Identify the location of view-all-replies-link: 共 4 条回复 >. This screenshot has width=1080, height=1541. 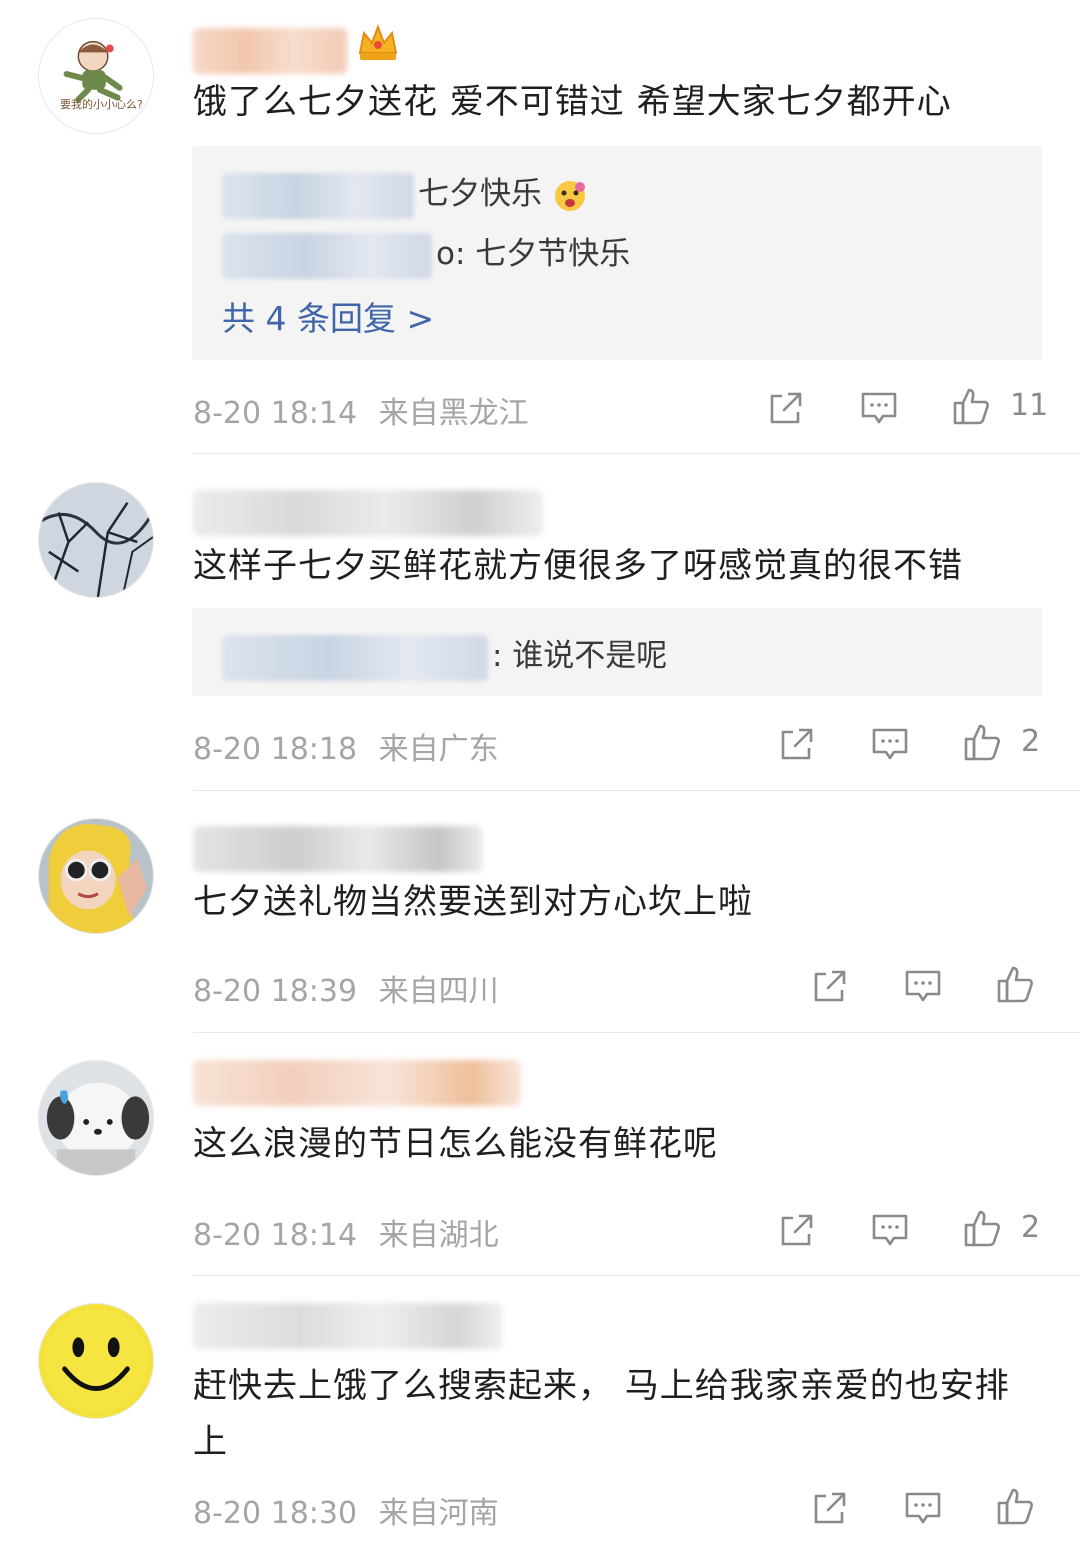
(328, 316).